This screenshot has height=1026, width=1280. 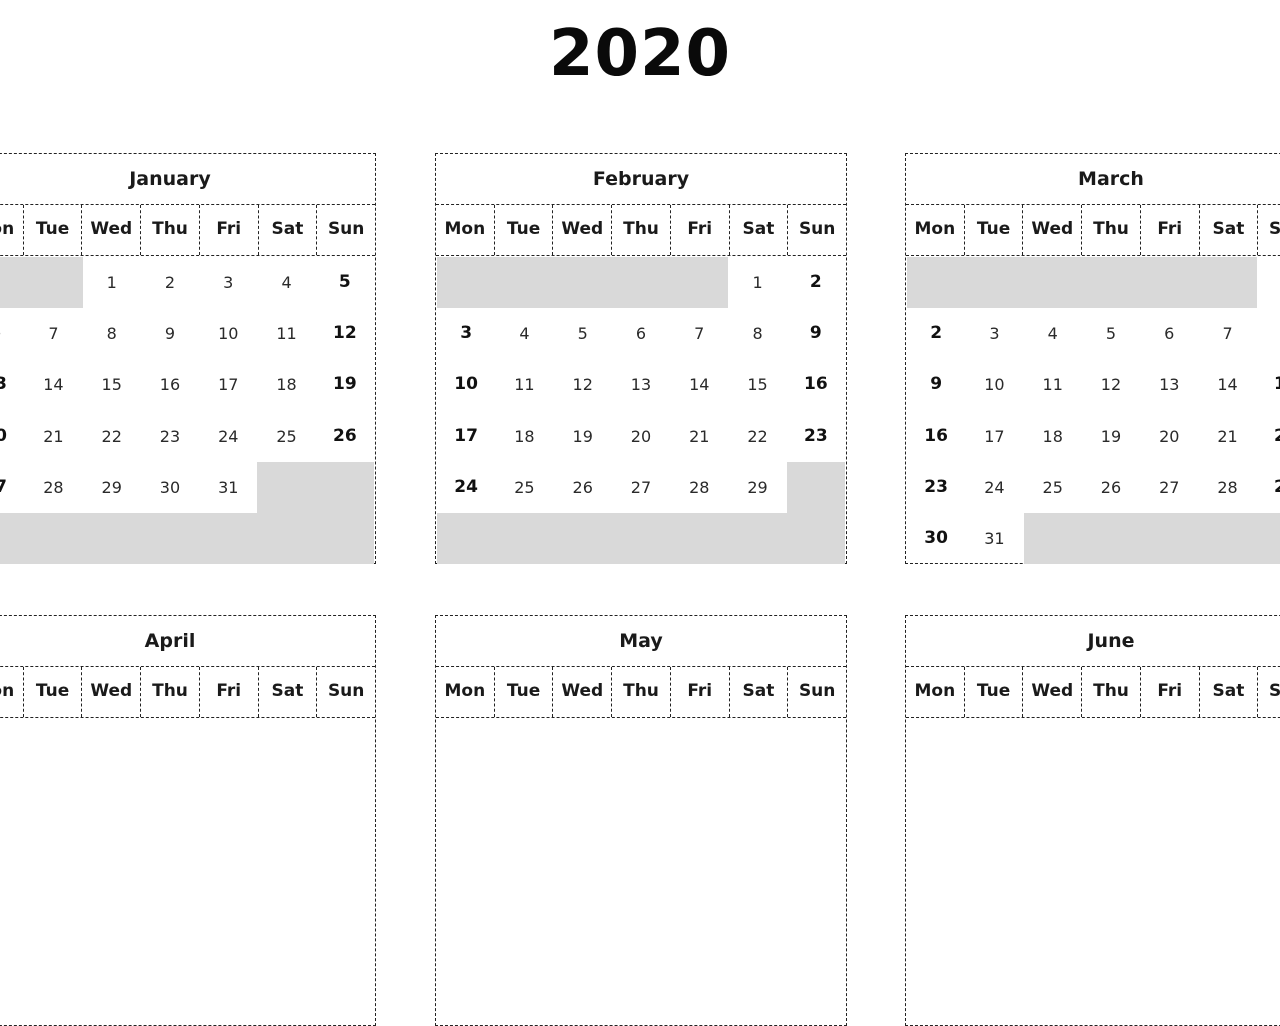 What do you see at coordinates (641, 487) in the screenshot?
I see `week-row: 24 25 26 27 28 29` at bounding box center [641, 487].